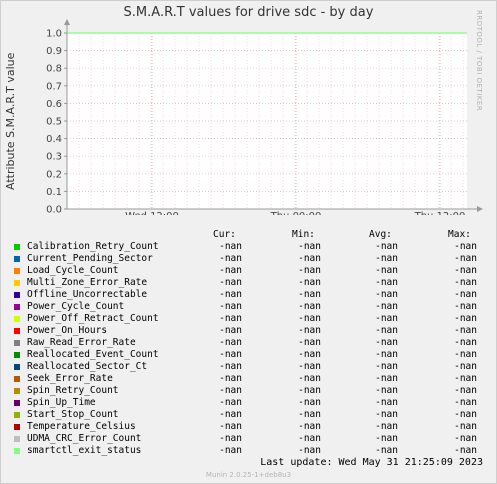 This screenshot has width=497, height=484. What do you see at coordinates (70, 378) in the screenshot?
I see `legend-item-name: Seek_Error_Rate` at bounding box center [70, 378].